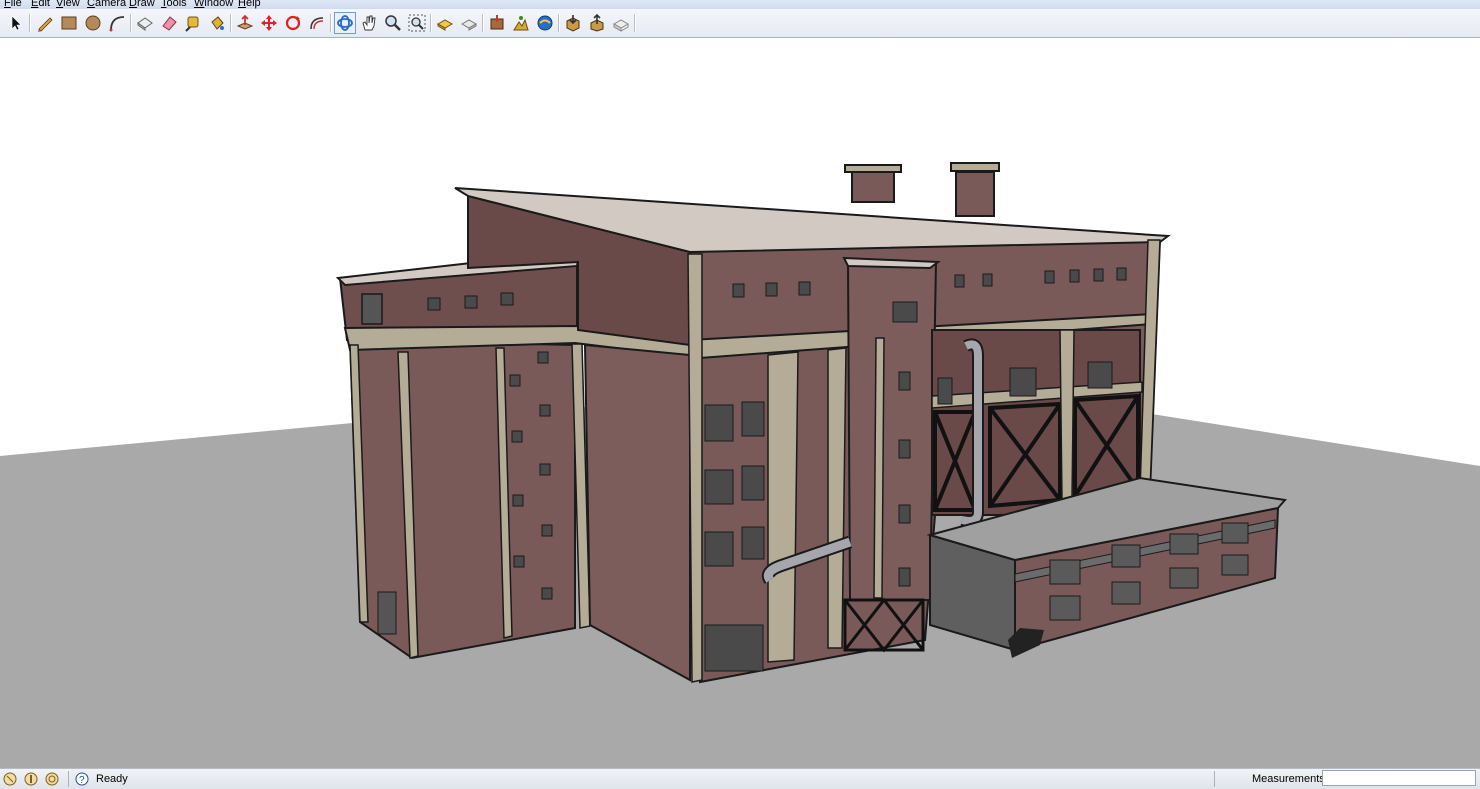 This screenshot has width=1480, height=789. Describe the element at coordinates (69, 23) in the screenshot. I see `rectangle-tool-icon` at that location.